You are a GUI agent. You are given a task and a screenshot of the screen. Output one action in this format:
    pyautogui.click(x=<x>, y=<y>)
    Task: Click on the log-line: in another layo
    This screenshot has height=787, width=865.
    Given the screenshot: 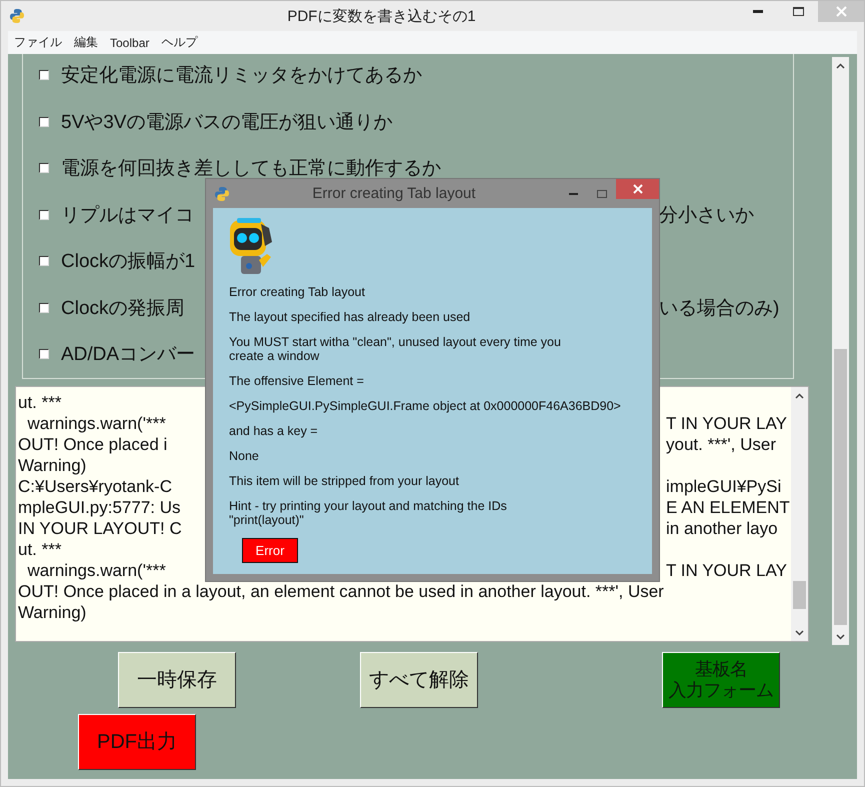 What is the action you would take?
    pyautogui.click(x=722, y=528)
    